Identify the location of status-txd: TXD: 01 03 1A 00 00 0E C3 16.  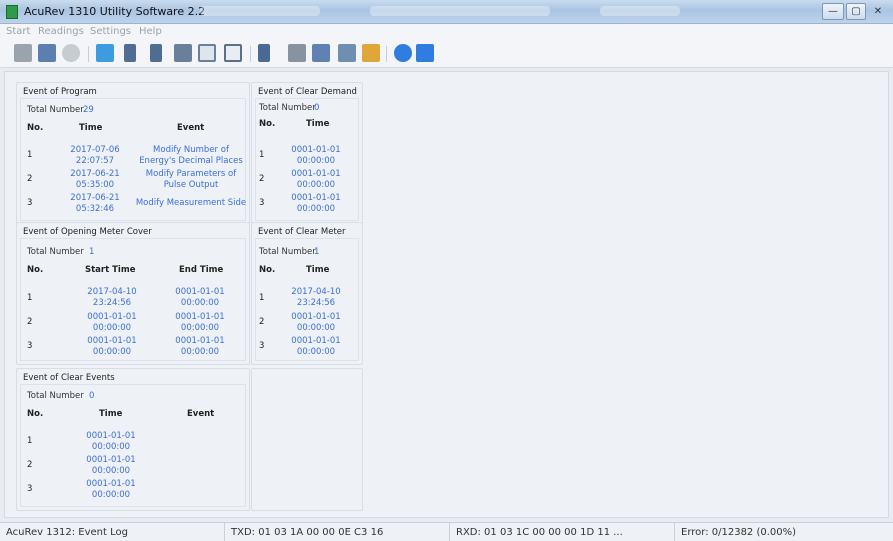
(337, 532).